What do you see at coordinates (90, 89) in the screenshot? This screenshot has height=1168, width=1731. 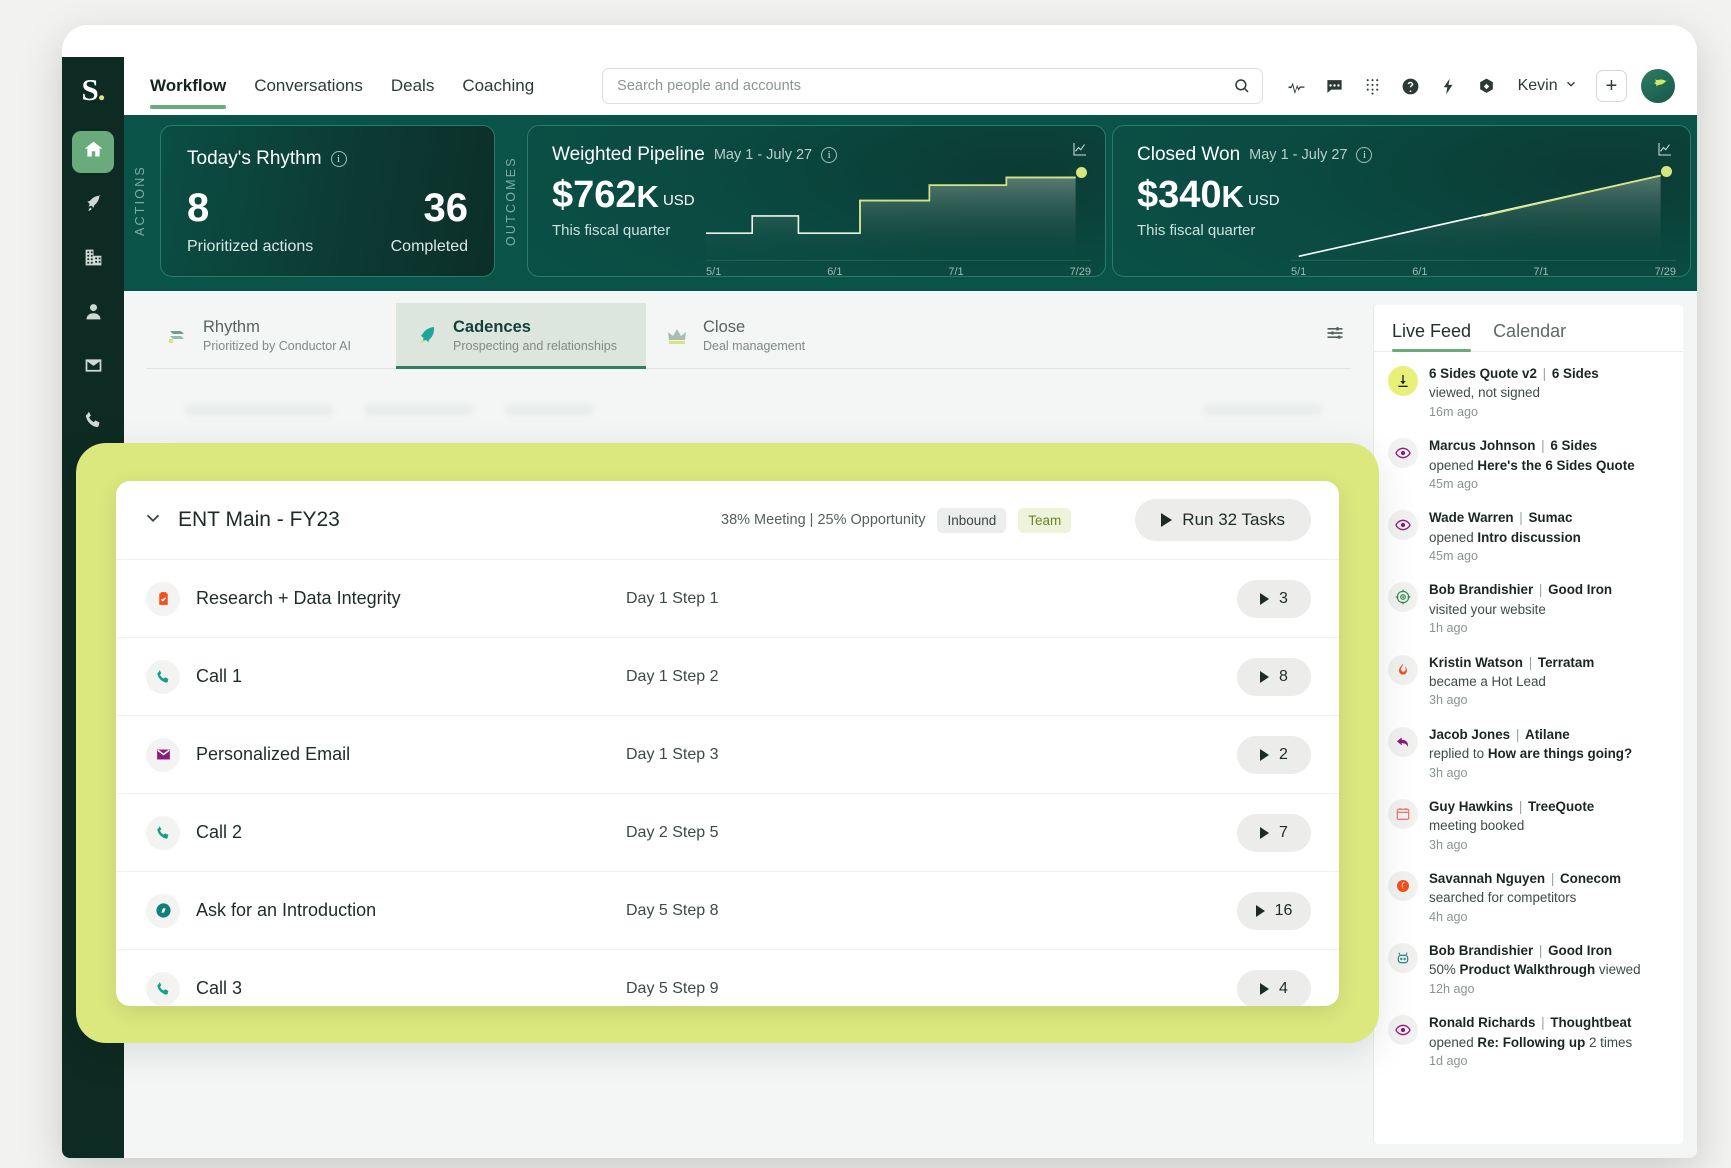 I see `brand-letter: S` at bounding box center [90, 89].